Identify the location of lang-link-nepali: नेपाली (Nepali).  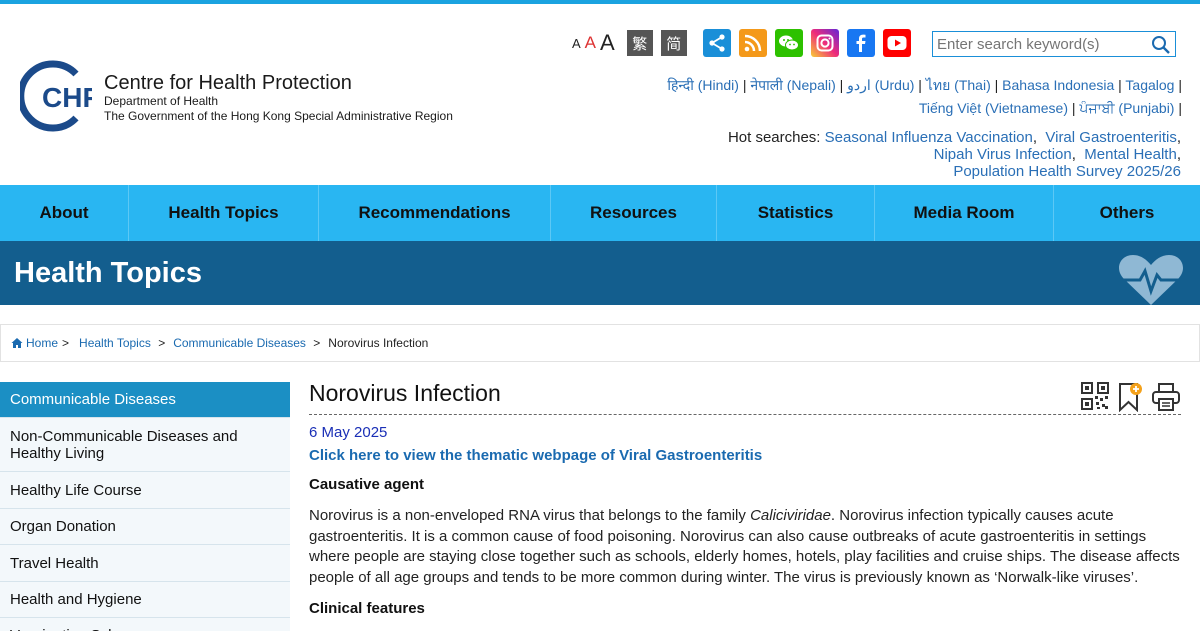
(792, 85).